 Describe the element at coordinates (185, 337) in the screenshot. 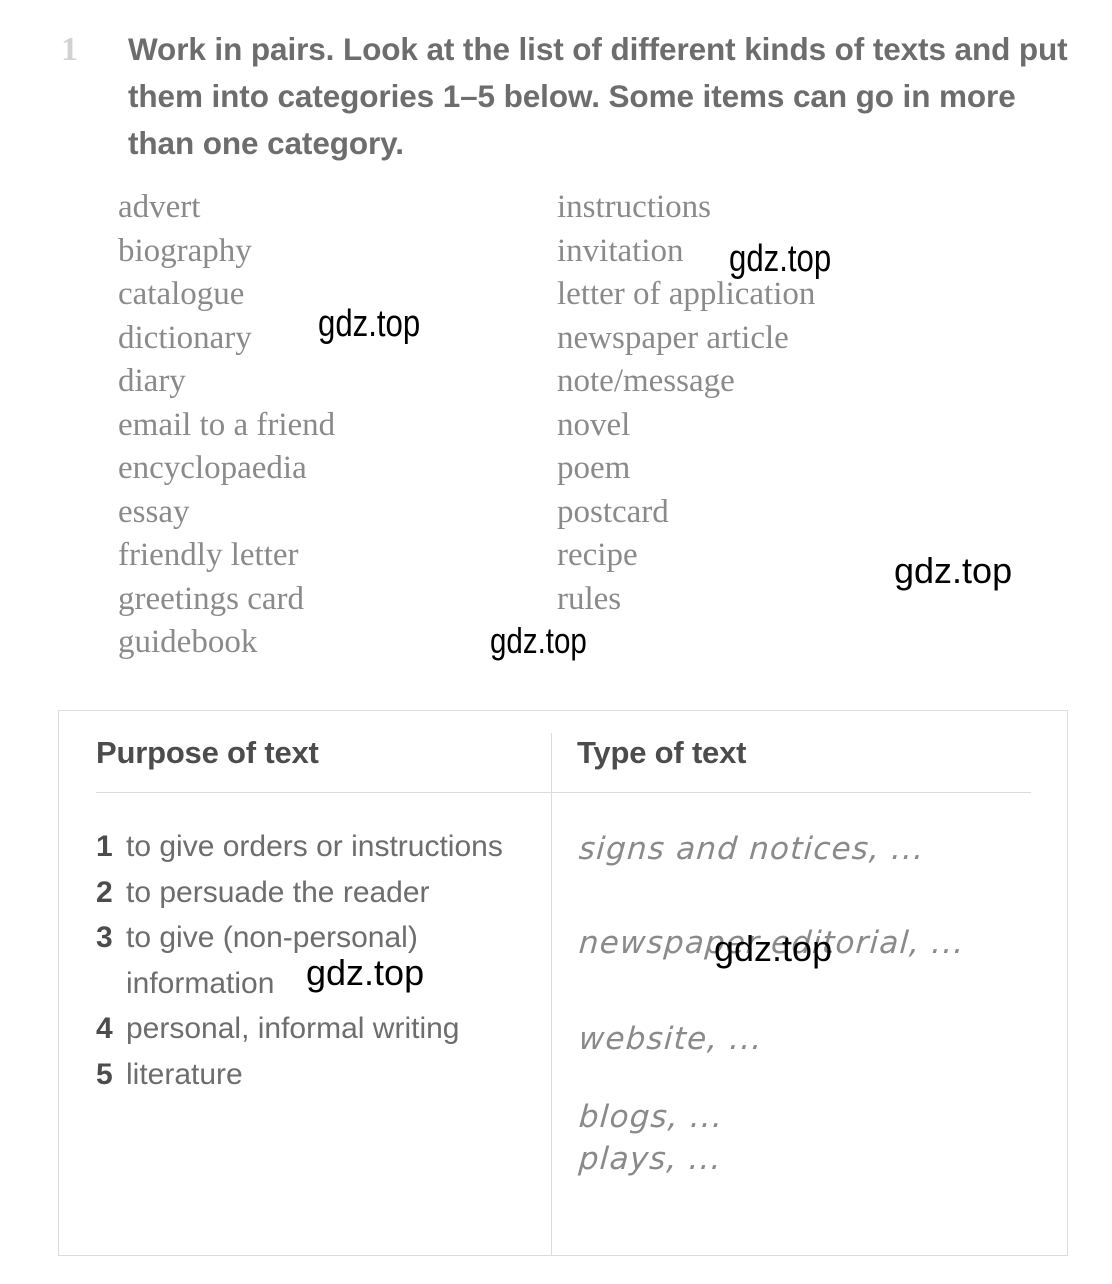

I see `word-item: dictionary` at that location.